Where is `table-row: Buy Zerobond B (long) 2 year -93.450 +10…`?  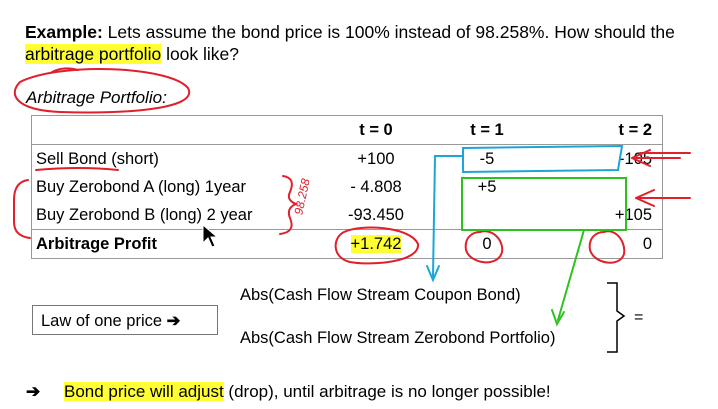
table-row: Buy Zerobond B (long) 2 year -93.450 +10… is located at coordinates (347, 215).